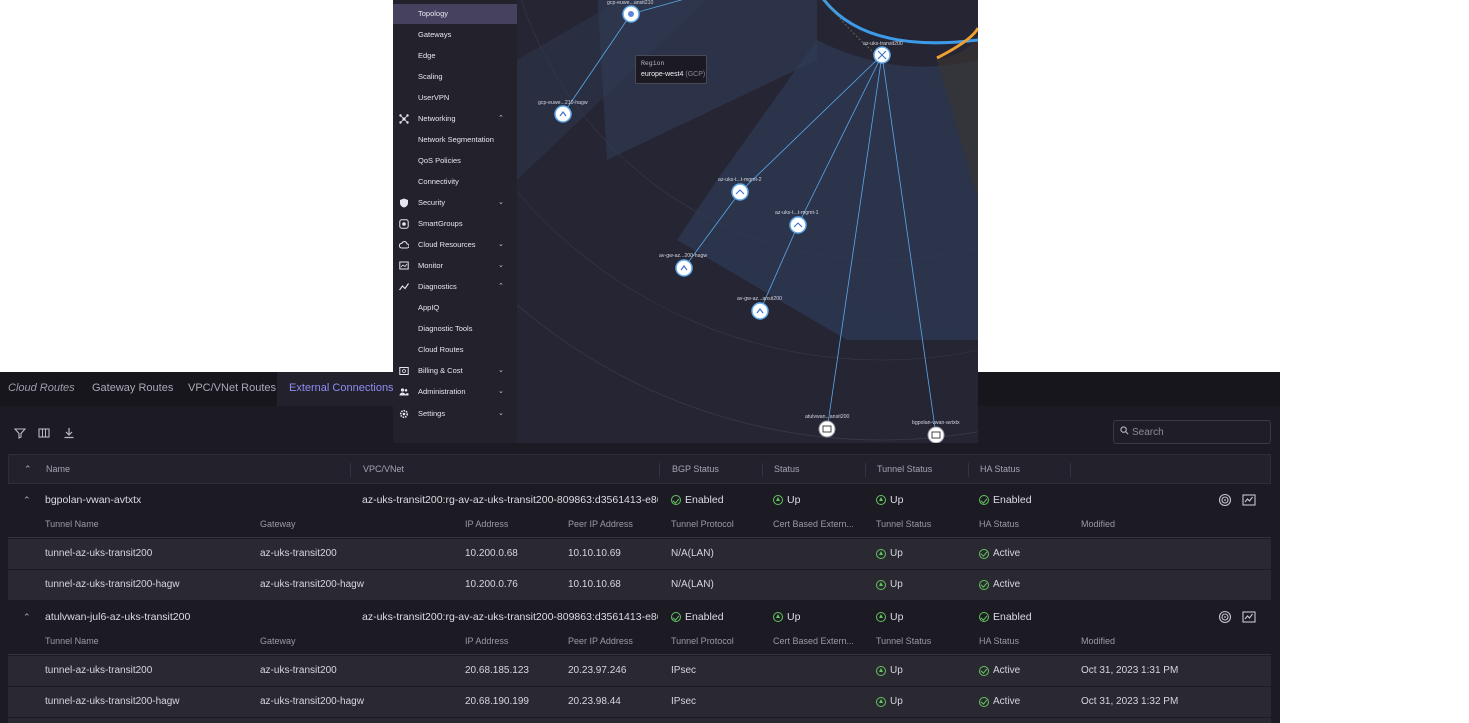 The height and width of the screenshot is (723, 1469). What do you see at coordinates (434, 97) in the screenshot?
I see `sidebar-item-label: UserVPN` at bounding box center [434, 97].